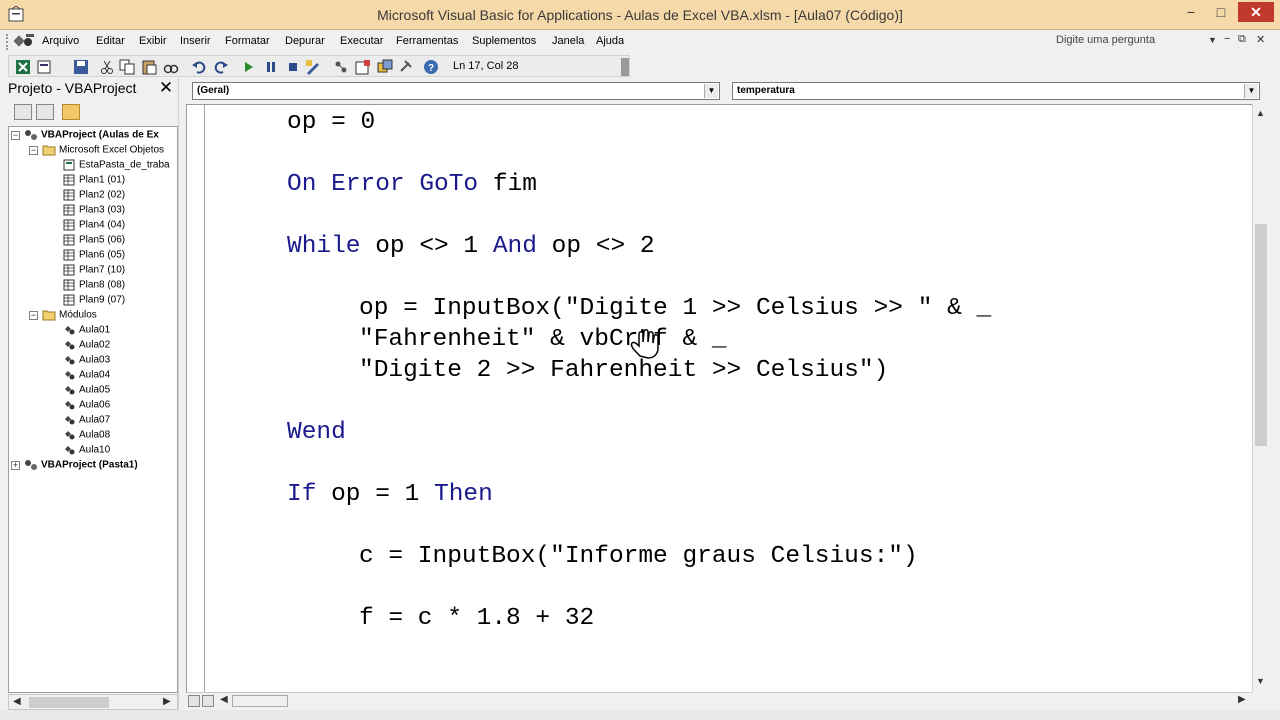 The height and width of the screenshot is (720, 1280). I want to click on properties-icon, so click(363, 67).